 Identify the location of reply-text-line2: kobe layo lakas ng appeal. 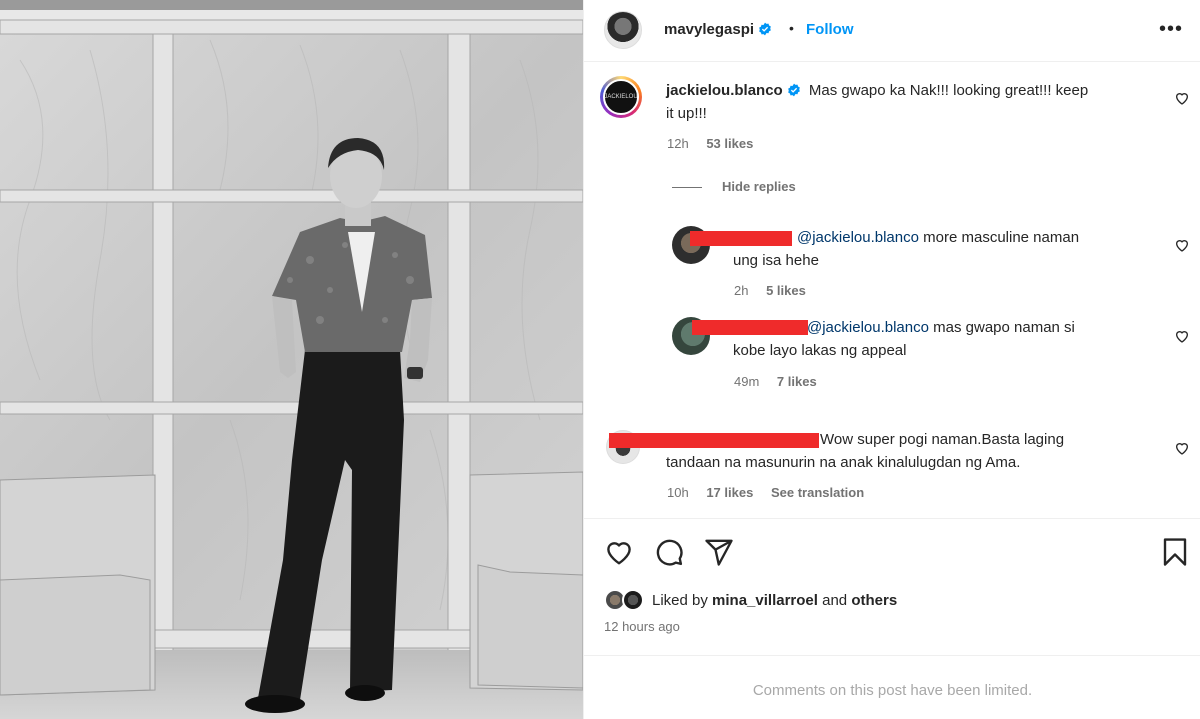
(820, 350).